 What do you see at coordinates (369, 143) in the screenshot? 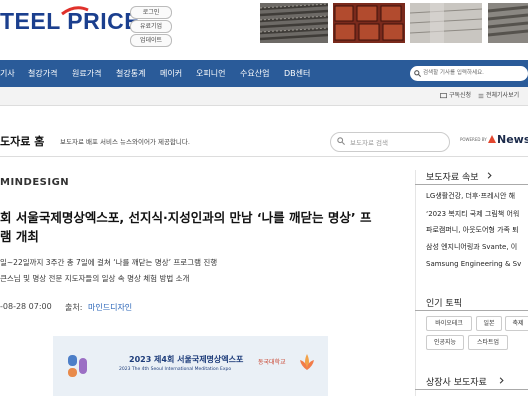
I see `press-search-placeholder: 보도자료 검색` at bounding box center [369, 143].